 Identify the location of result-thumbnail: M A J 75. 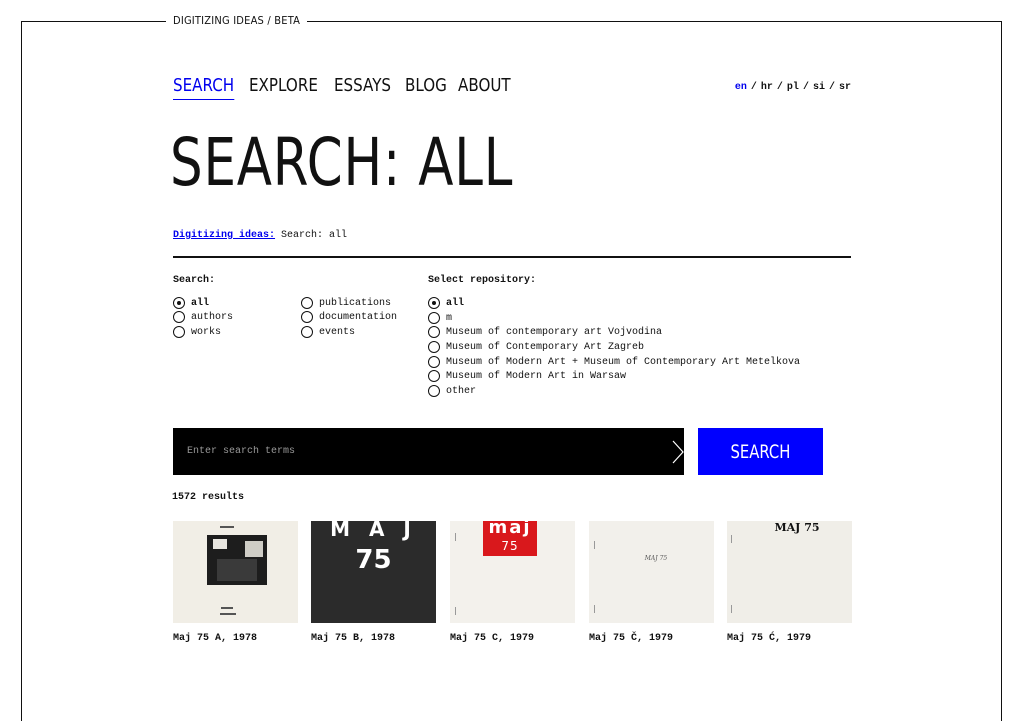
(373, 572).